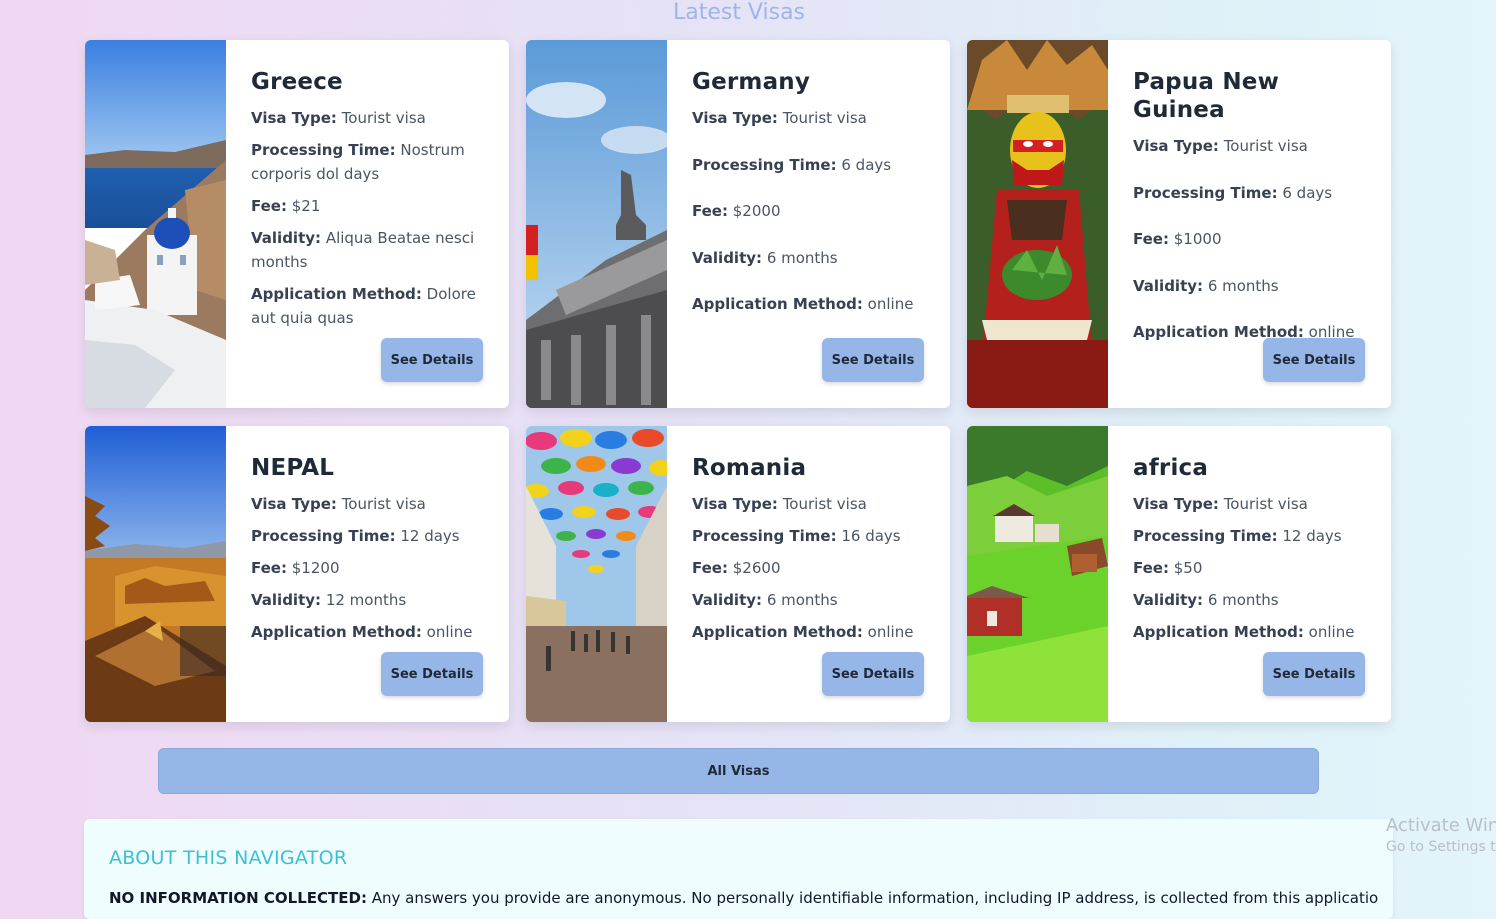  What do you see at coordinates (297, 82) in the screenshot?
I see `country-name: Greece` at bounding box center [297, 82].